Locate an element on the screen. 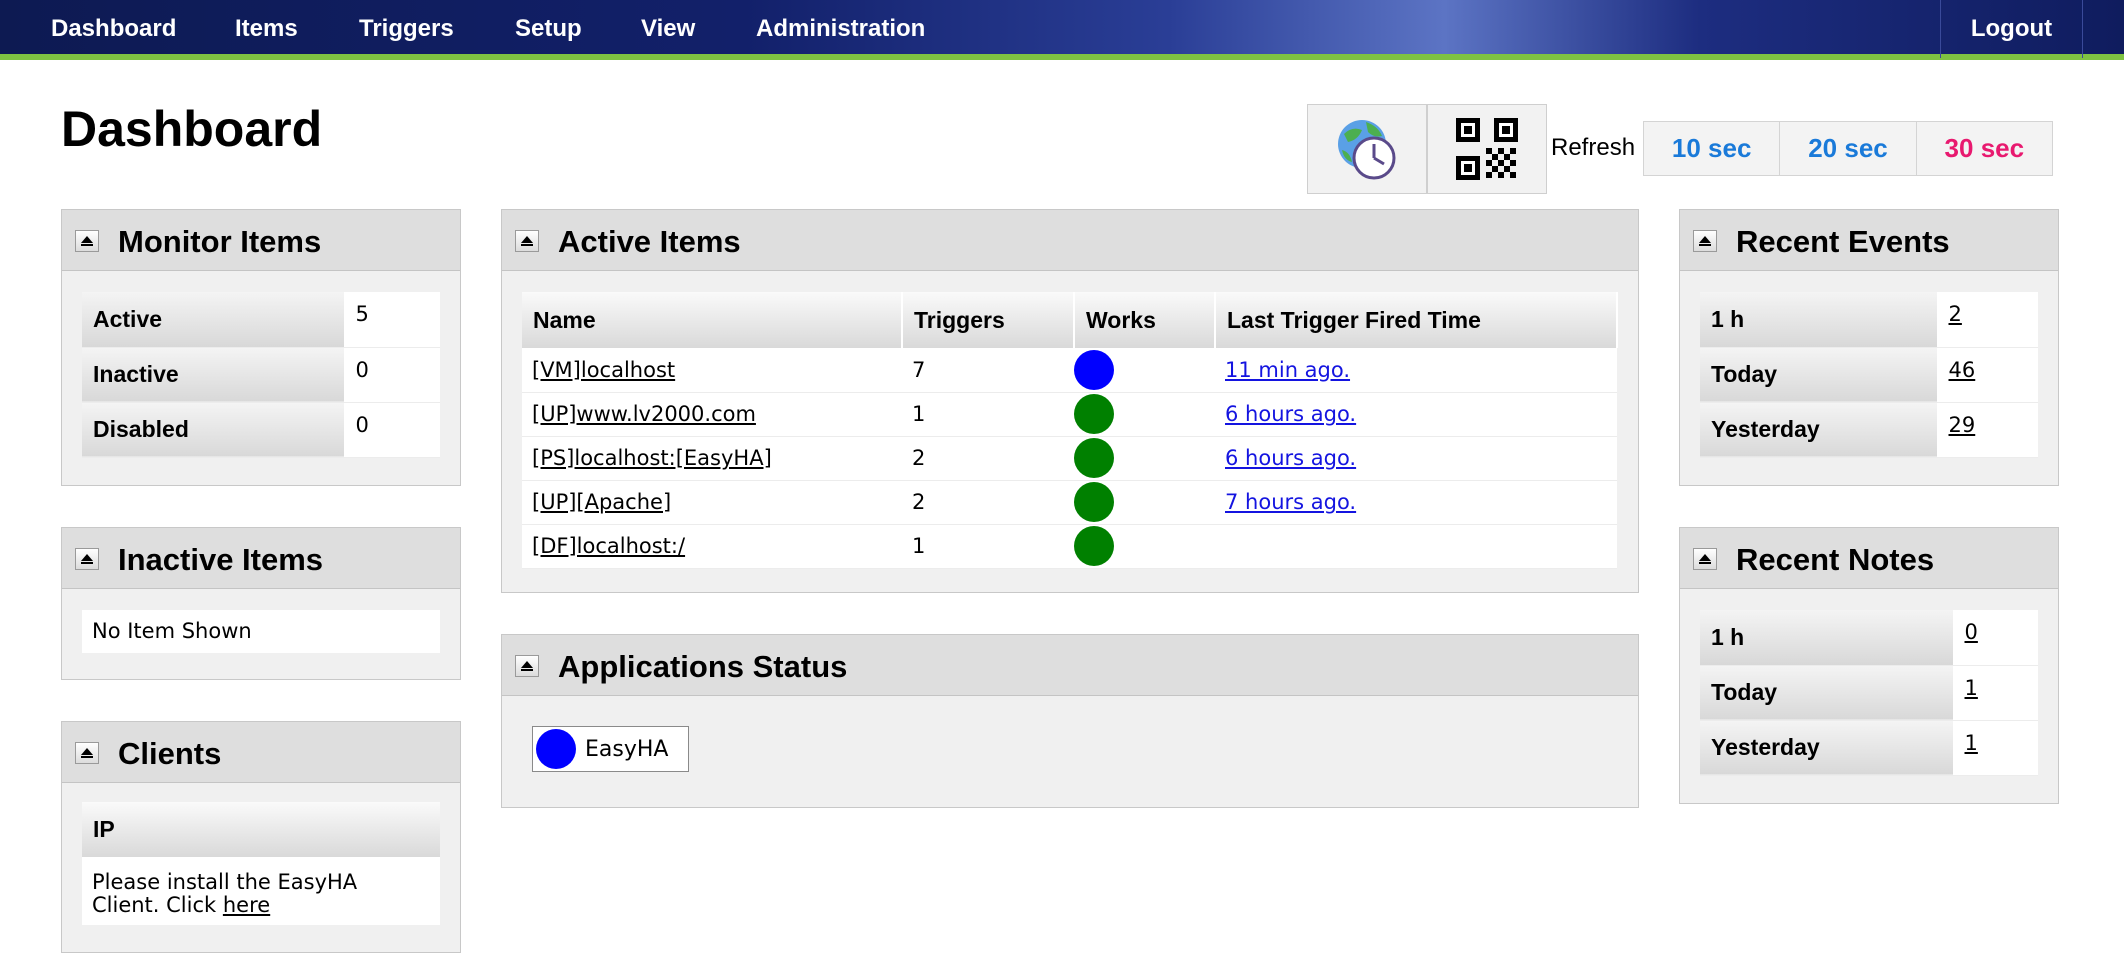  recent-notes-table: 1 h 0 Today 1 Yesterday 1 is located at coordinates (1869, 693).